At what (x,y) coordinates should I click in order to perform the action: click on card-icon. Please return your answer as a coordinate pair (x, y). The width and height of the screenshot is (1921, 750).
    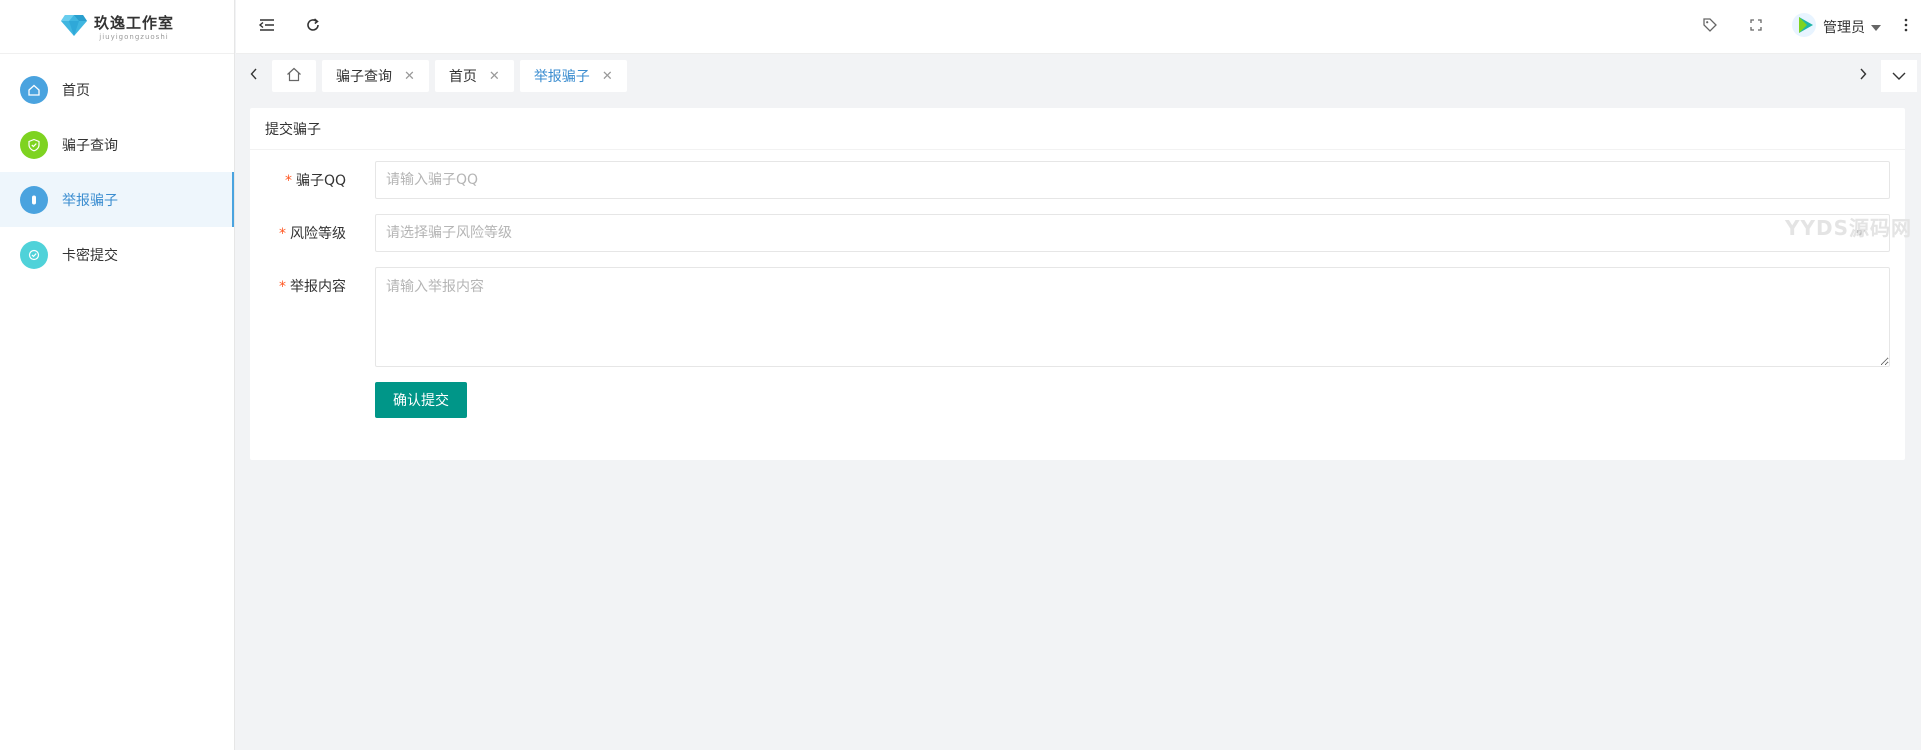
    Looking at the image, I should click on (34, 254).